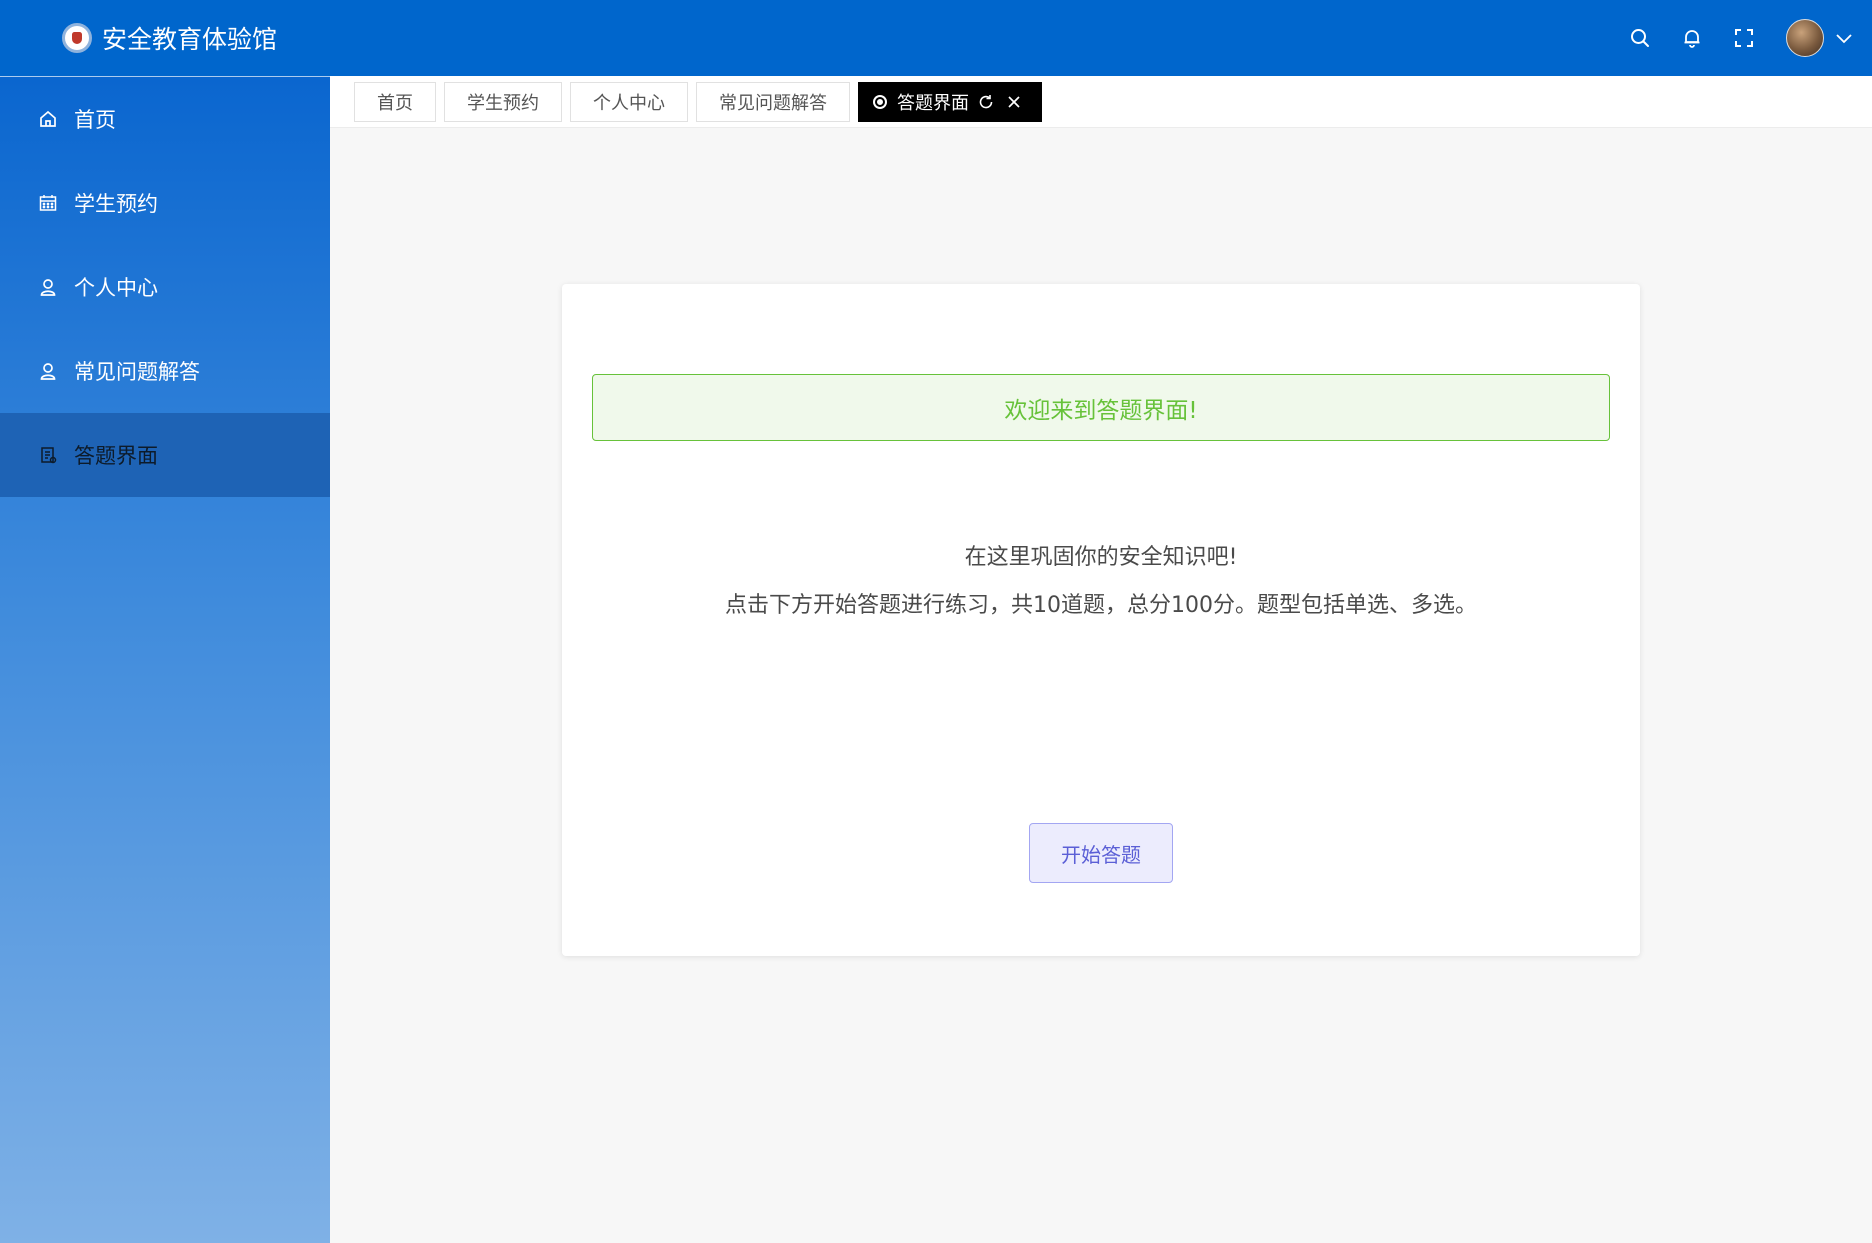  I want to click on tab-label: 学生预约, so click(503, 103).